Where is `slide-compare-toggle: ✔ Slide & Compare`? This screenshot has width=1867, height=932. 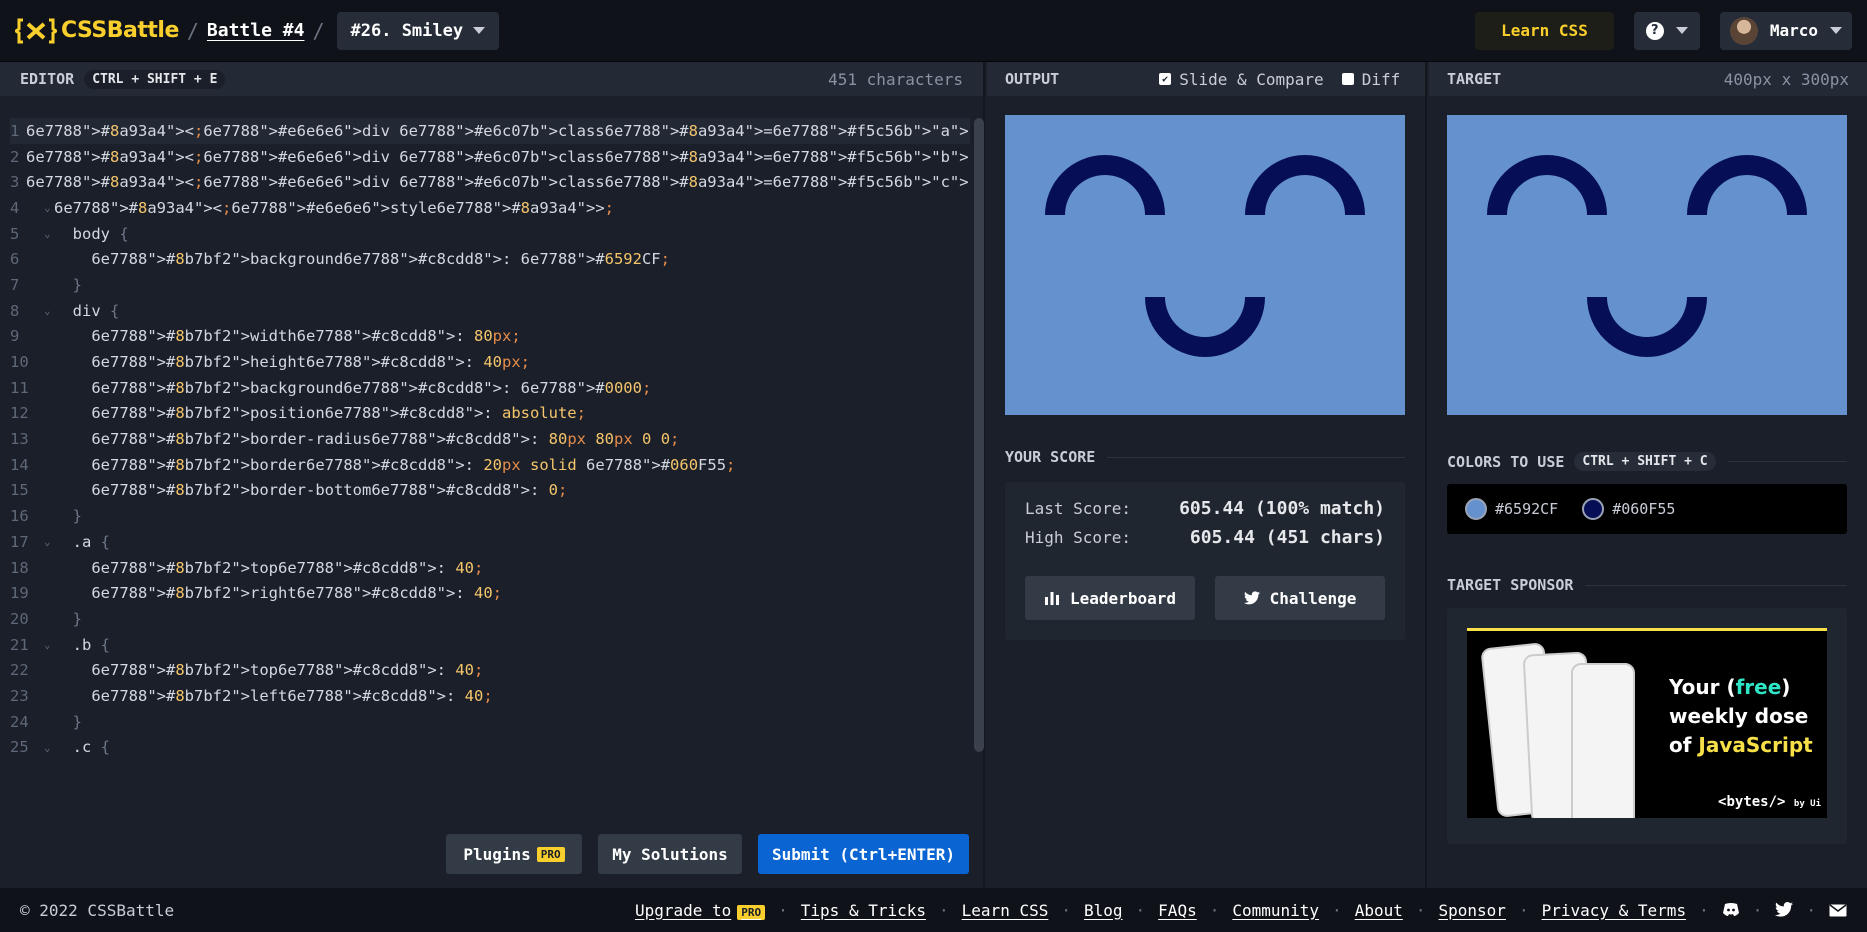
slide-compare-toggle: ✔ Slide & Compare is located at coordinates (1241, 79).